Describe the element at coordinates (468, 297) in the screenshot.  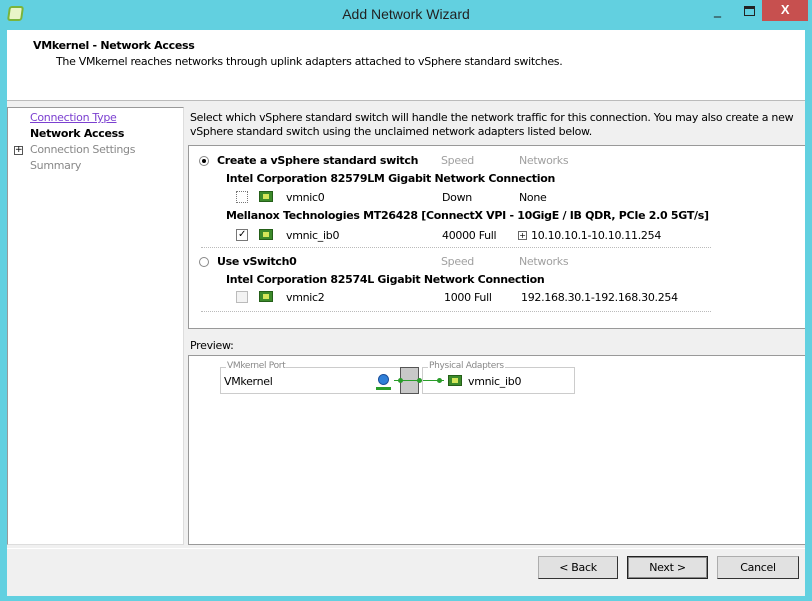
I see `adapter-speed: 1000 Full` at that location.